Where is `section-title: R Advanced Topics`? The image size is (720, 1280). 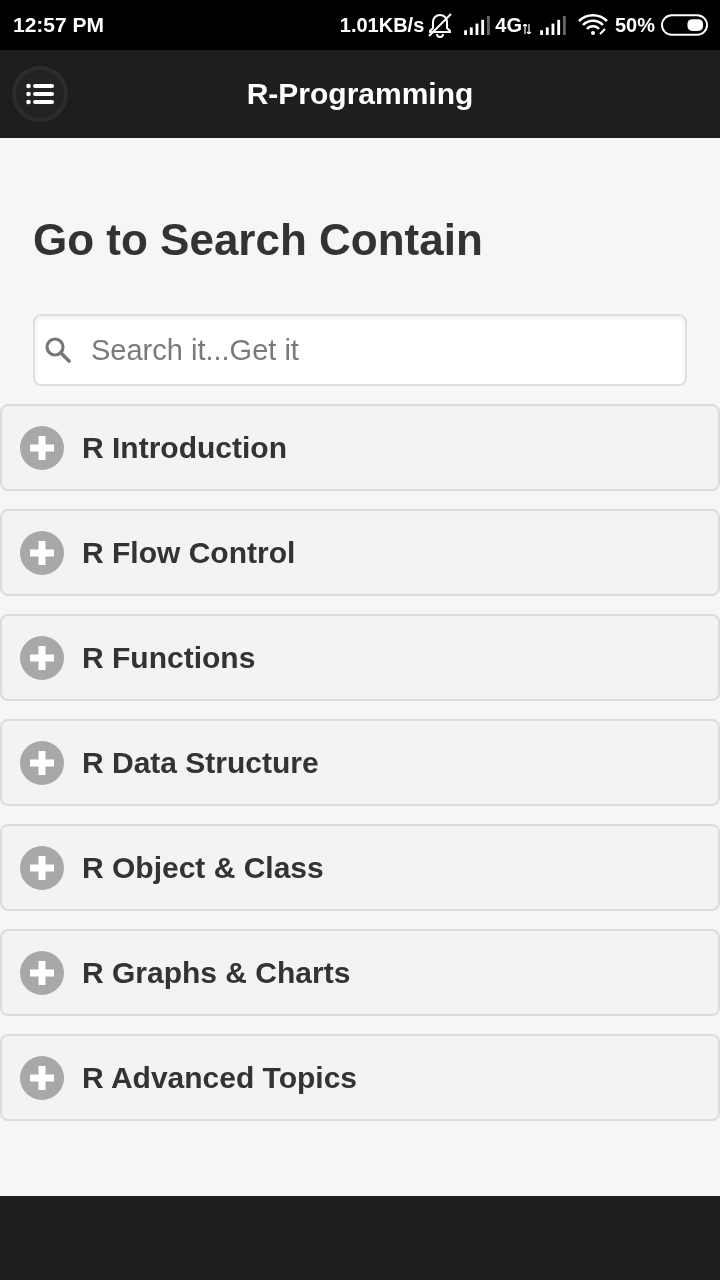 section-title: R Advanced Topics is located at coordinates (220, 1077).